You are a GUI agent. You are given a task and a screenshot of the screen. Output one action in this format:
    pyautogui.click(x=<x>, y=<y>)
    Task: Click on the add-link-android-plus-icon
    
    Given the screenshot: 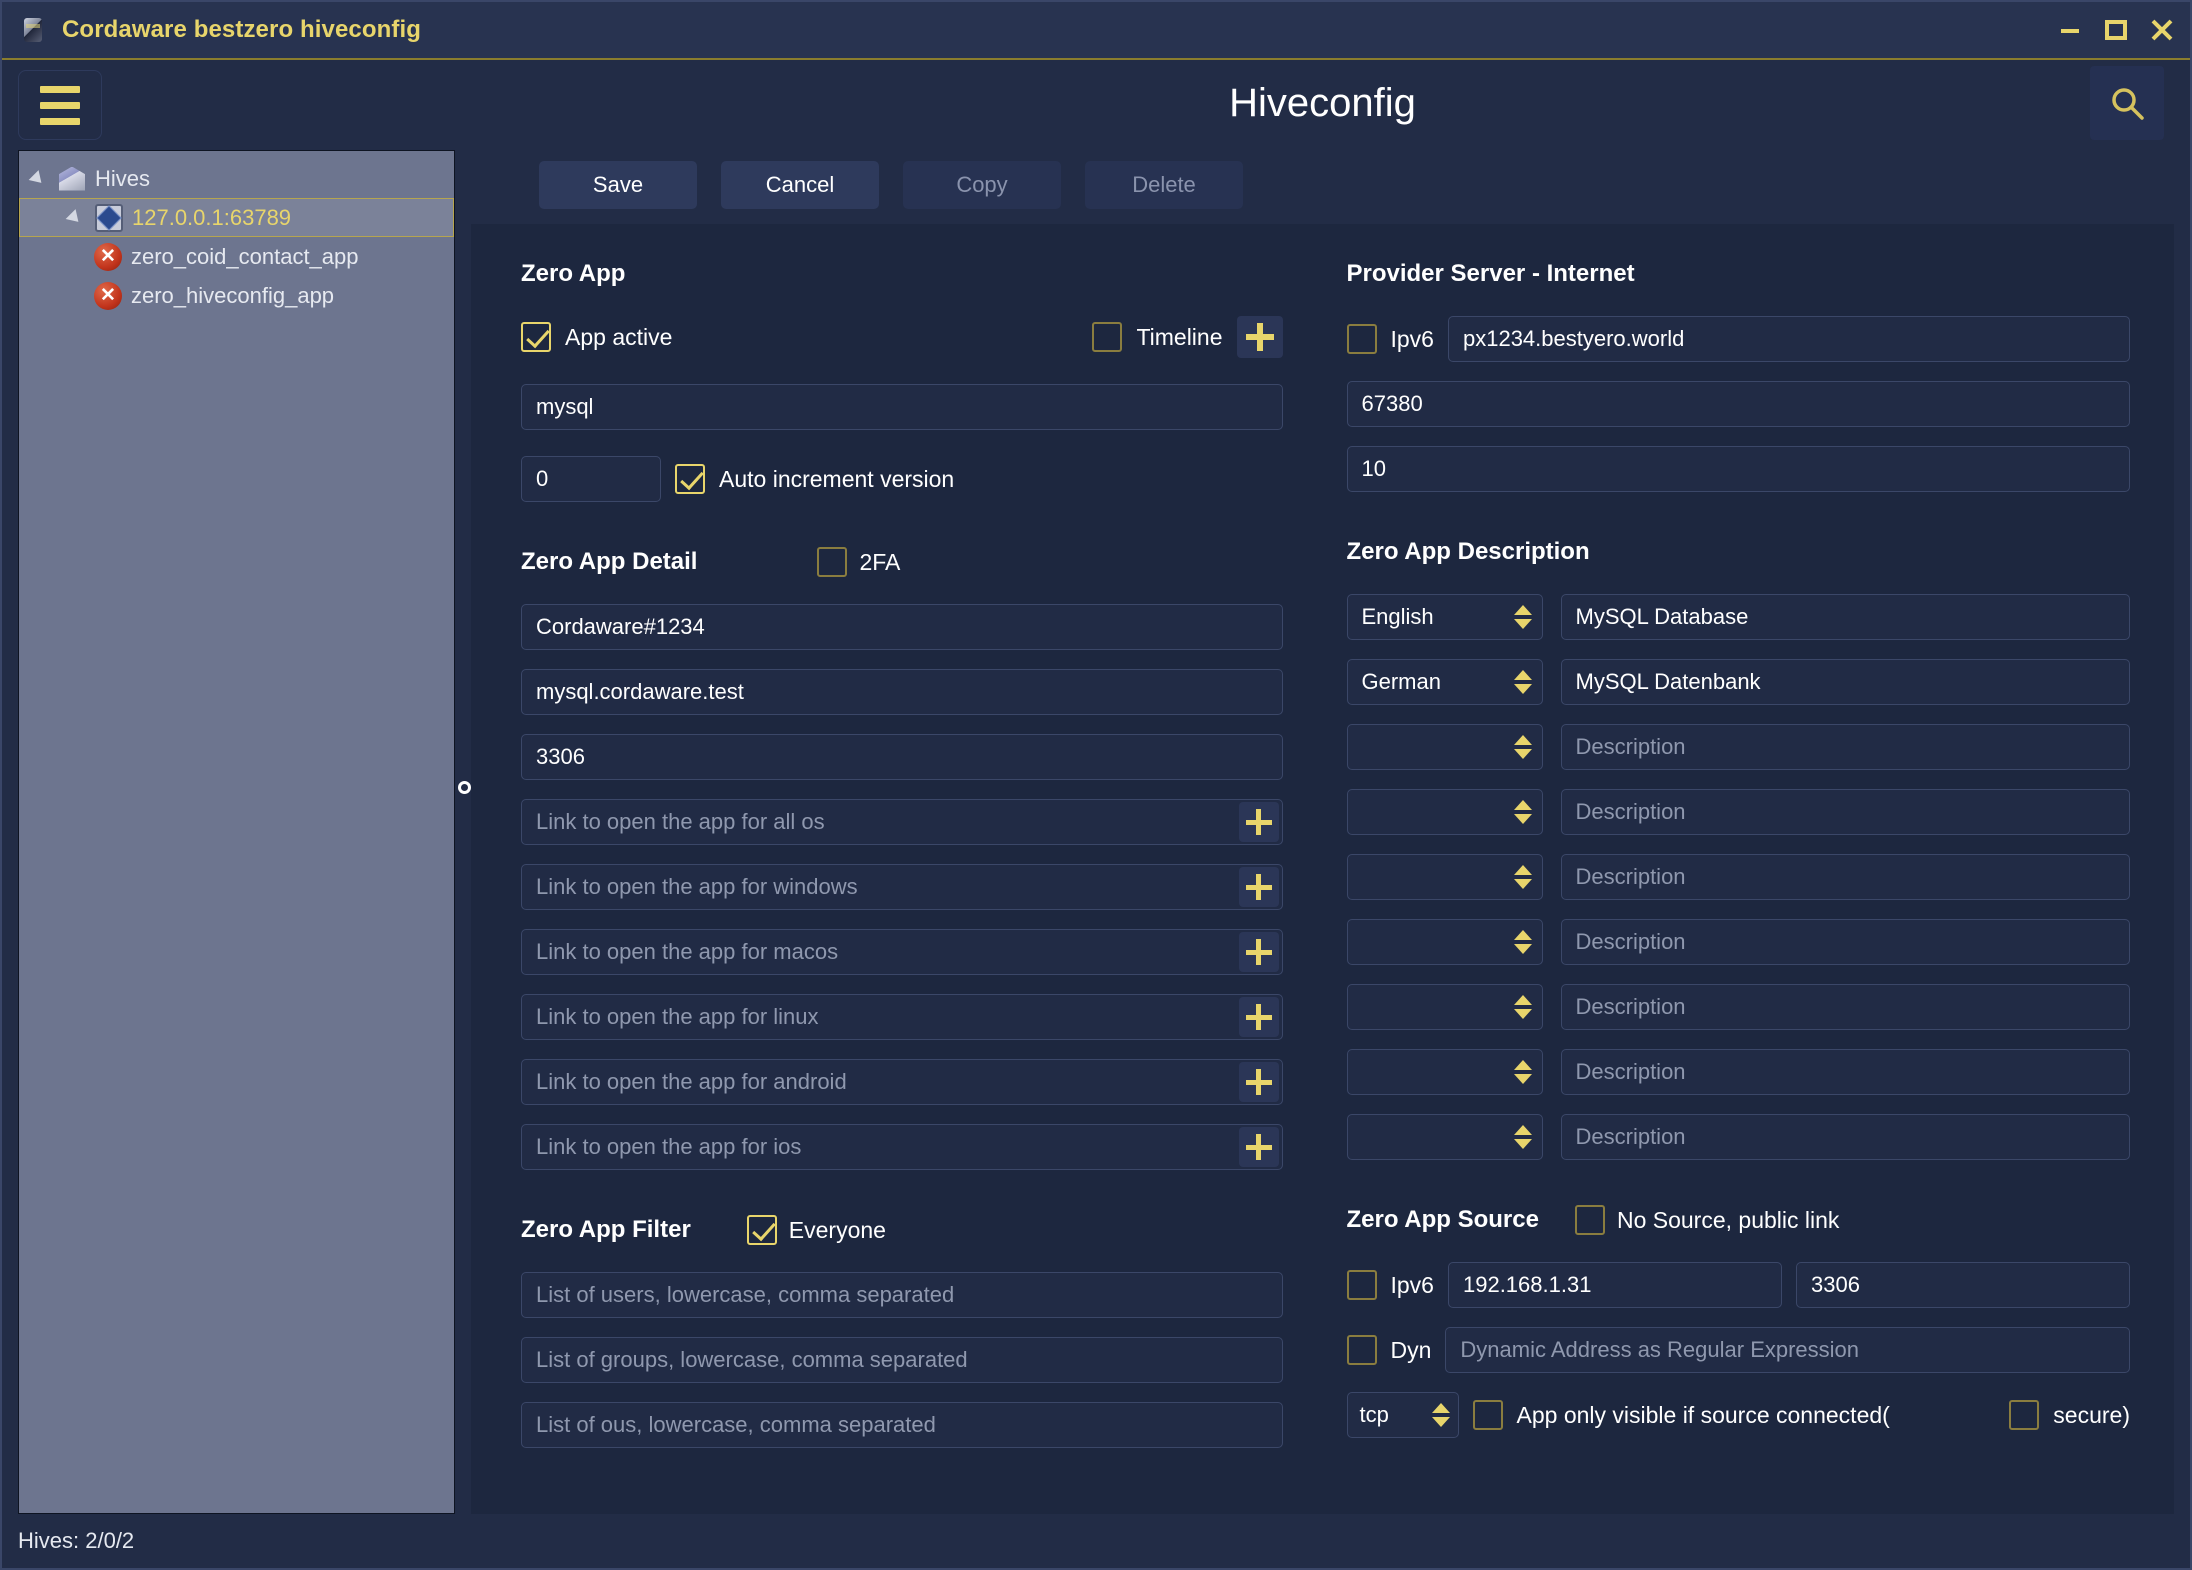 What is the action you would take?
    pyautogui.click(x=1258, y=1082)
    